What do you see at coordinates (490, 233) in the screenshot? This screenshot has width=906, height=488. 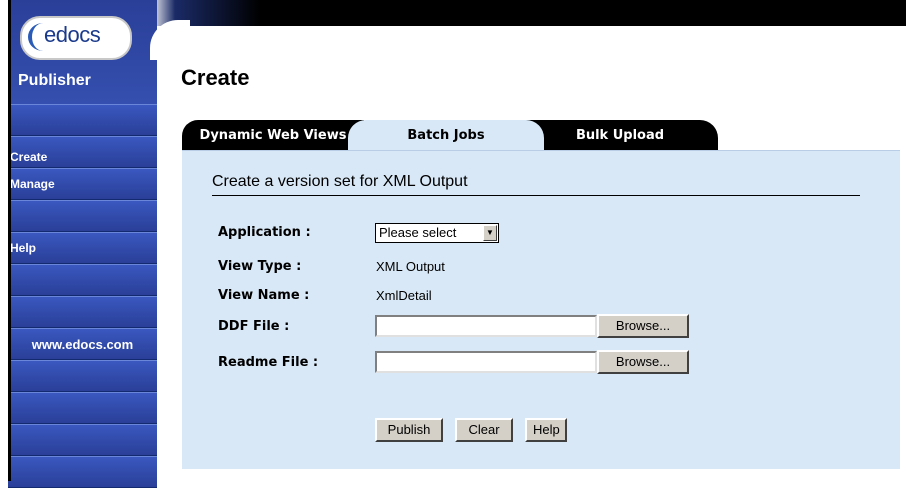 I see `chevron-down-icon: ▼` at bounding box center [490, 233].